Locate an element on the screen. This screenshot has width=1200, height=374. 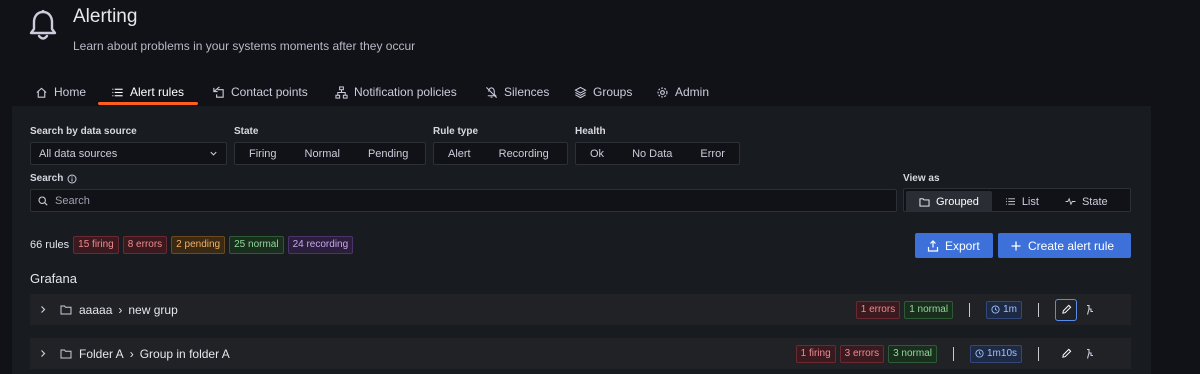
search-input is located at coordinates (475, 200).